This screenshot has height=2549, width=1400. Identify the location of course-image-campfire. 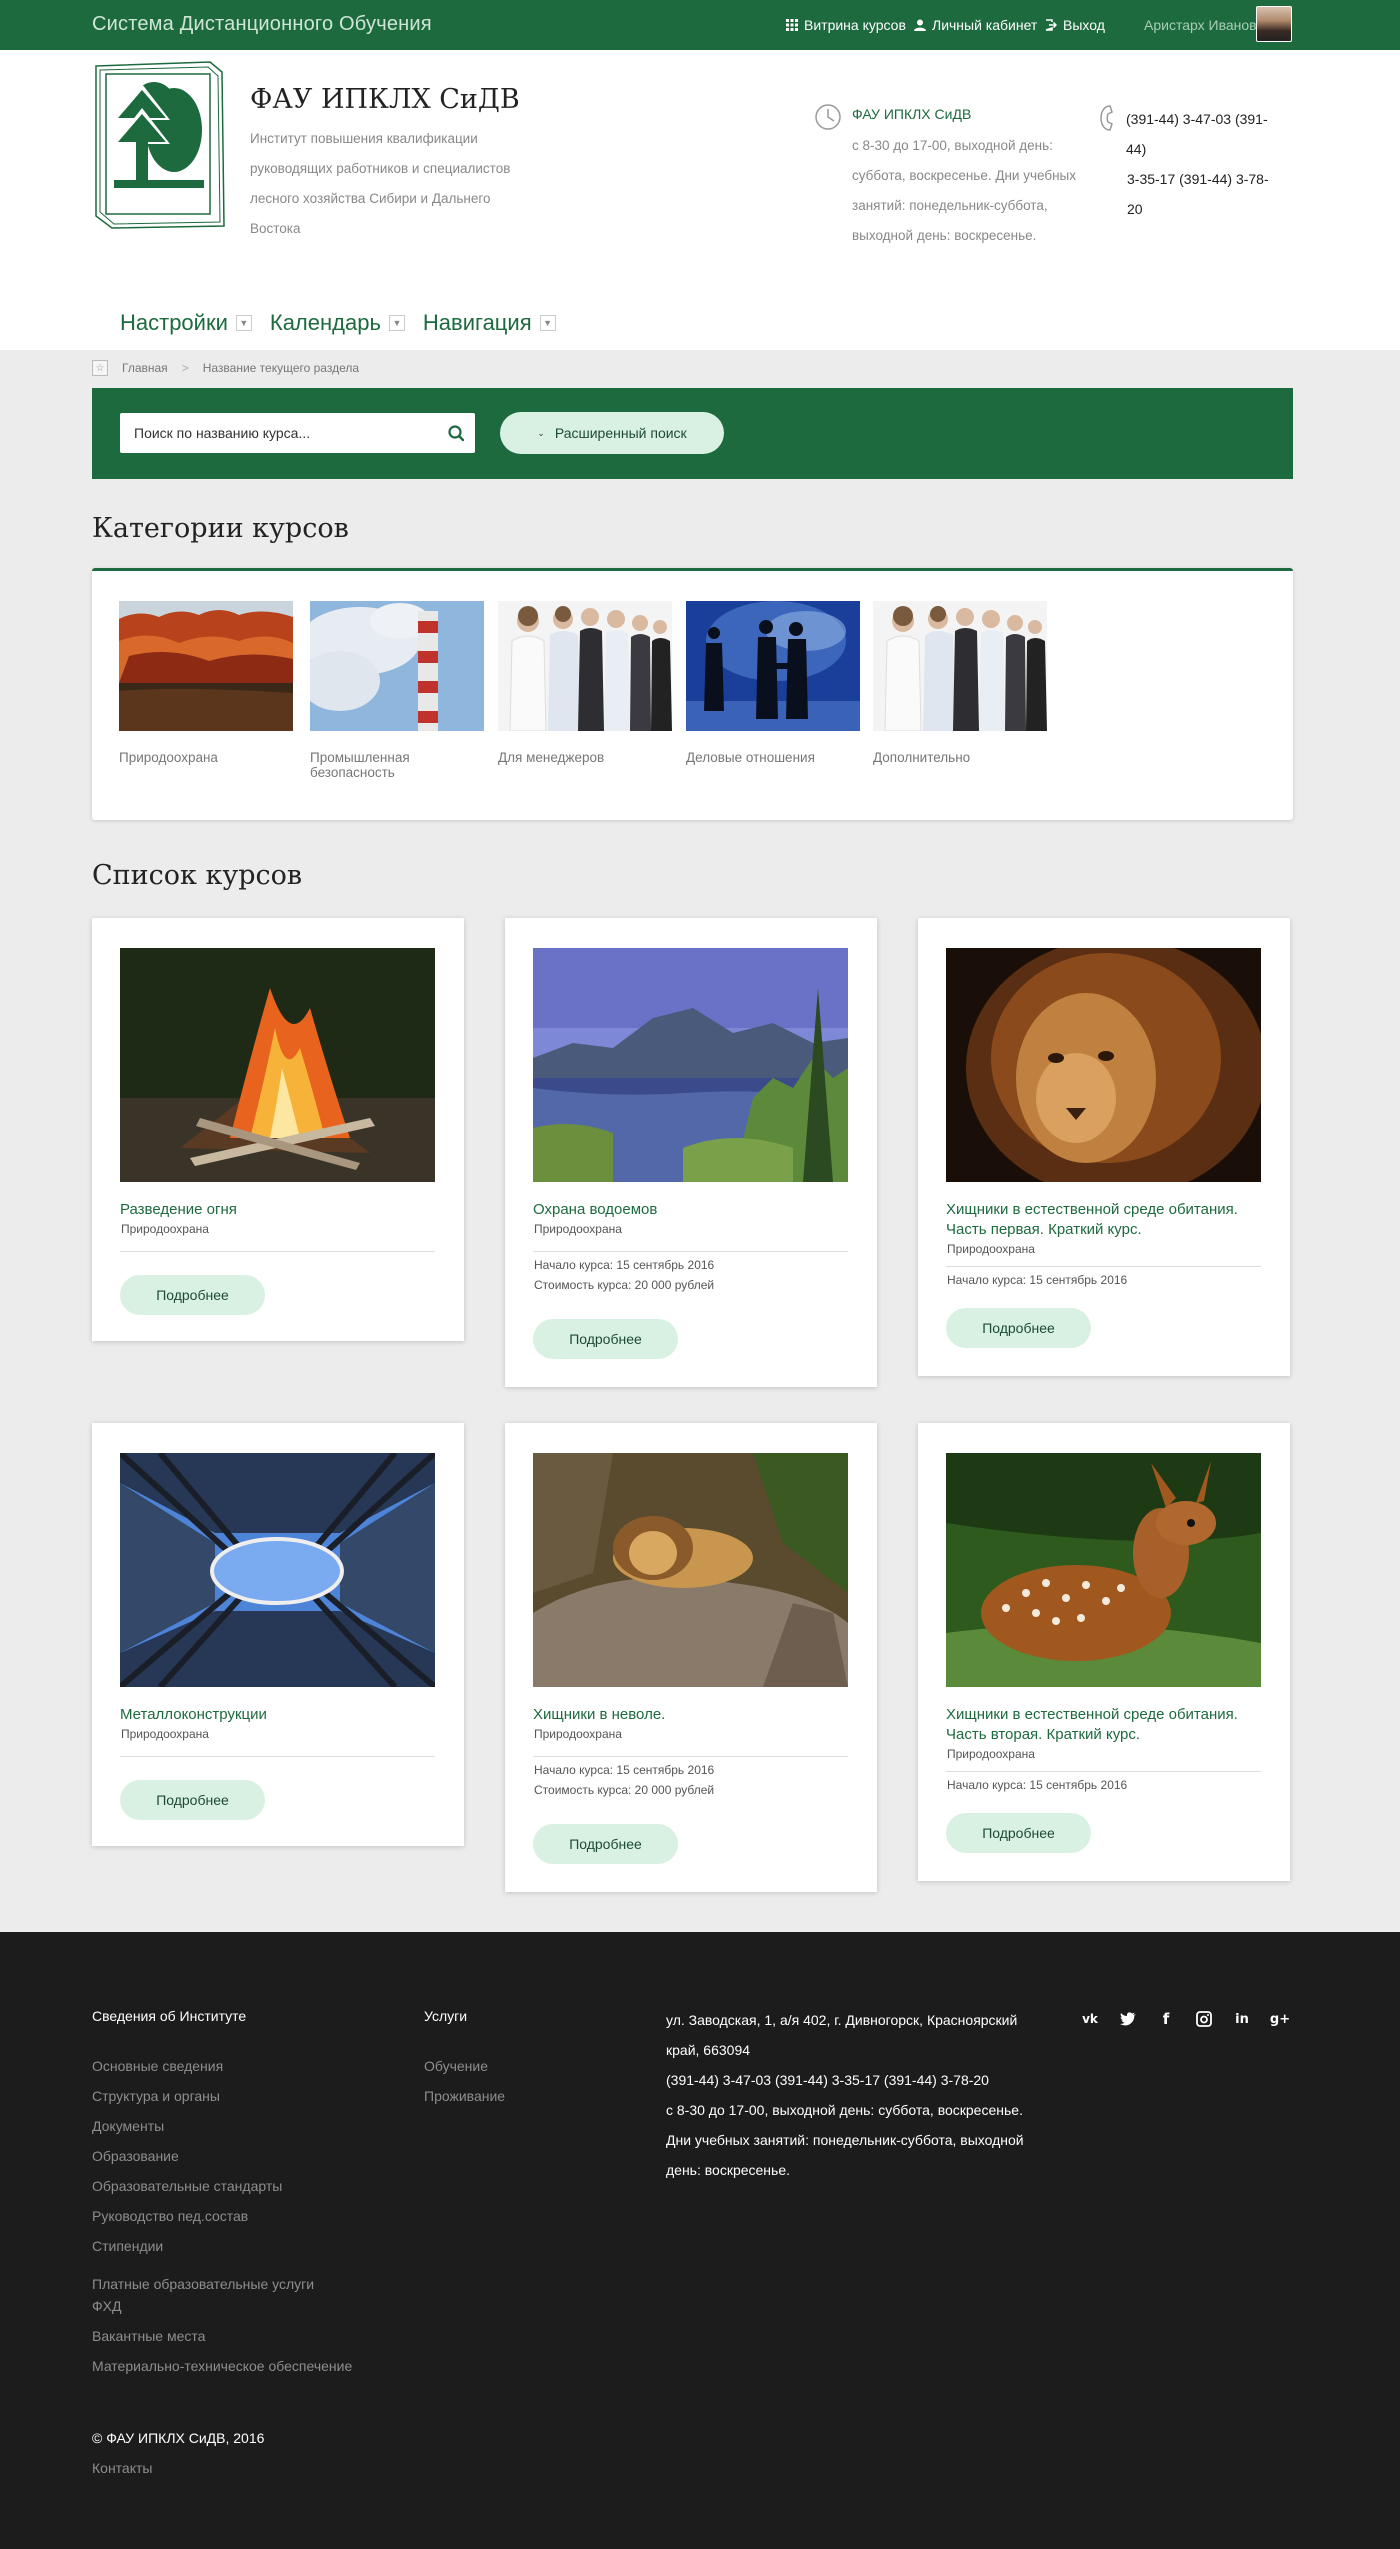
(277, 1065).